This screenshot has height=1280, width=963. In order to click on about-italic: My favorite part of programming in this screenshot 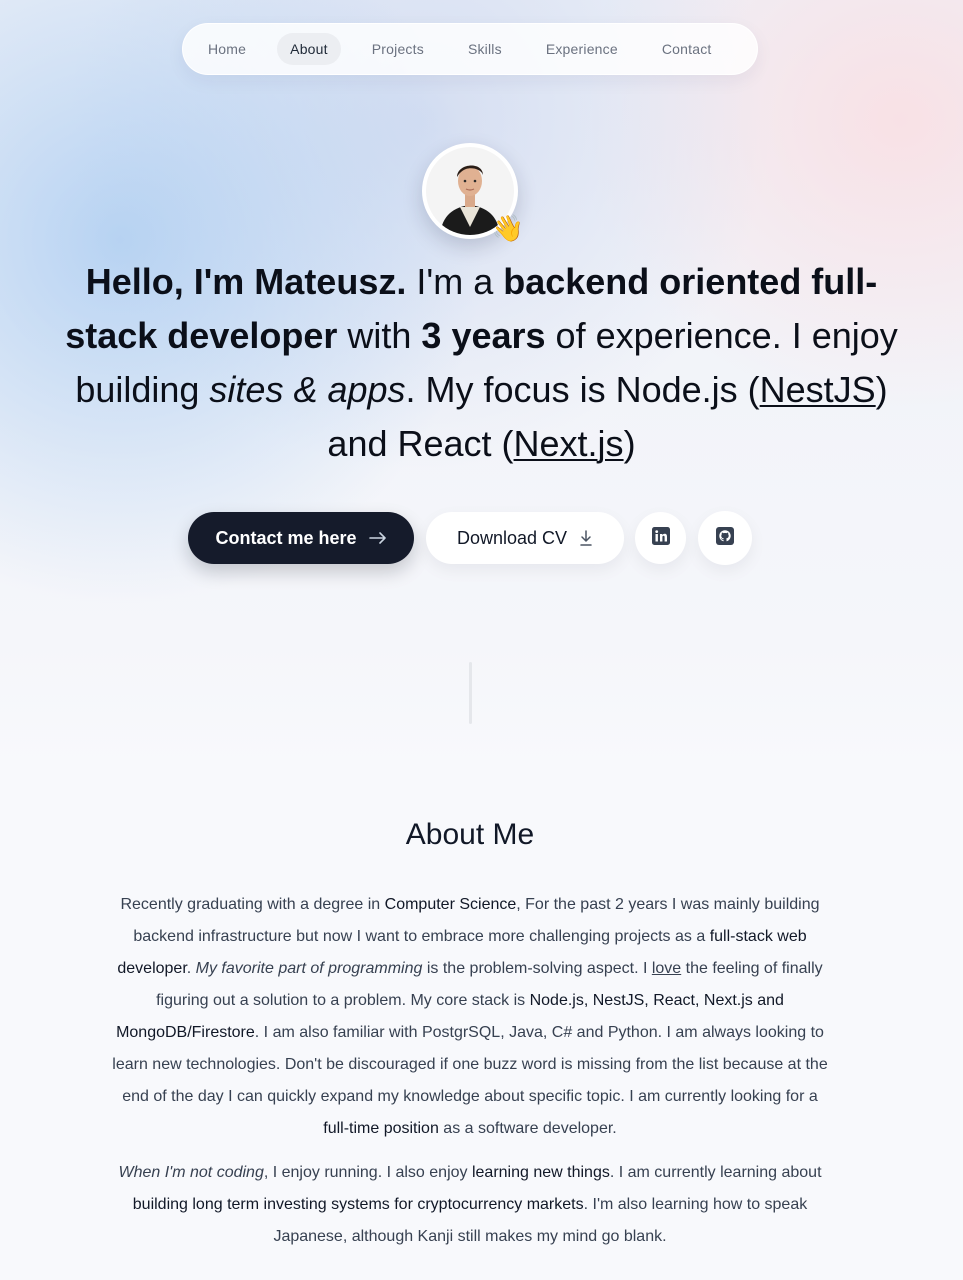, I will do `click(309, 968)`.